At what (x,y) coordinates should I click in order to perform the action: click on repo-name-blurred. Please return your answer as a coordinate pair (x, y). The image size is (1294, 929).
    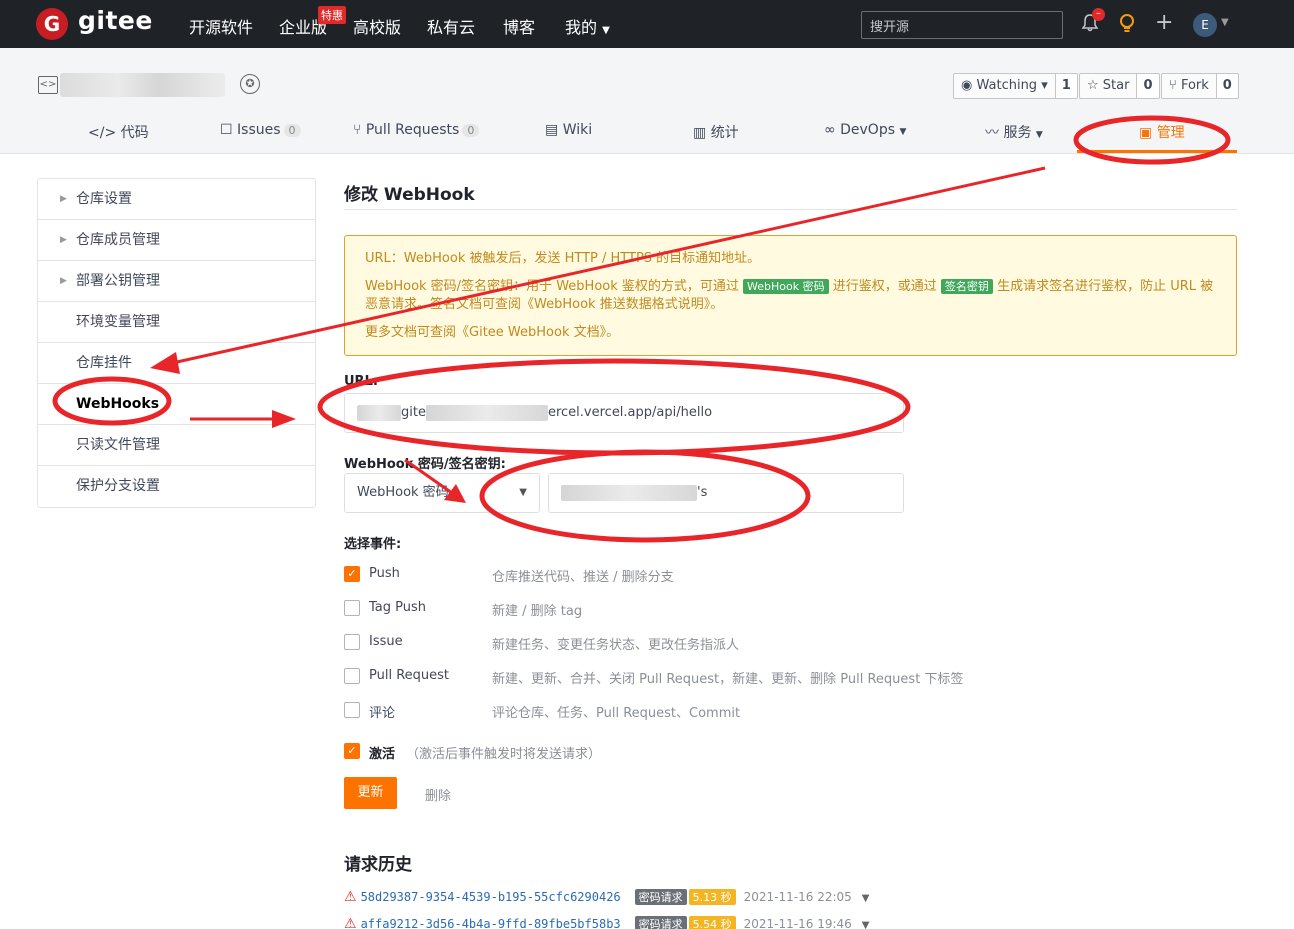
    Looking at the image, I should click on (142, 85).